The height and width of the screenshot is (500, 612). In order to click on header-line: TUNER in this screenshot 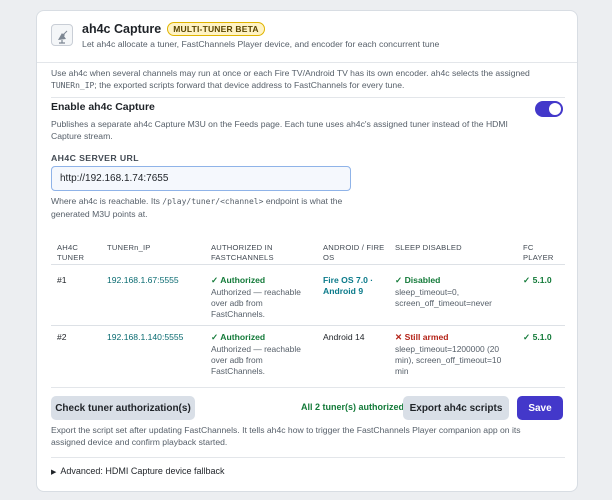, I will do `click(71, 257)`.